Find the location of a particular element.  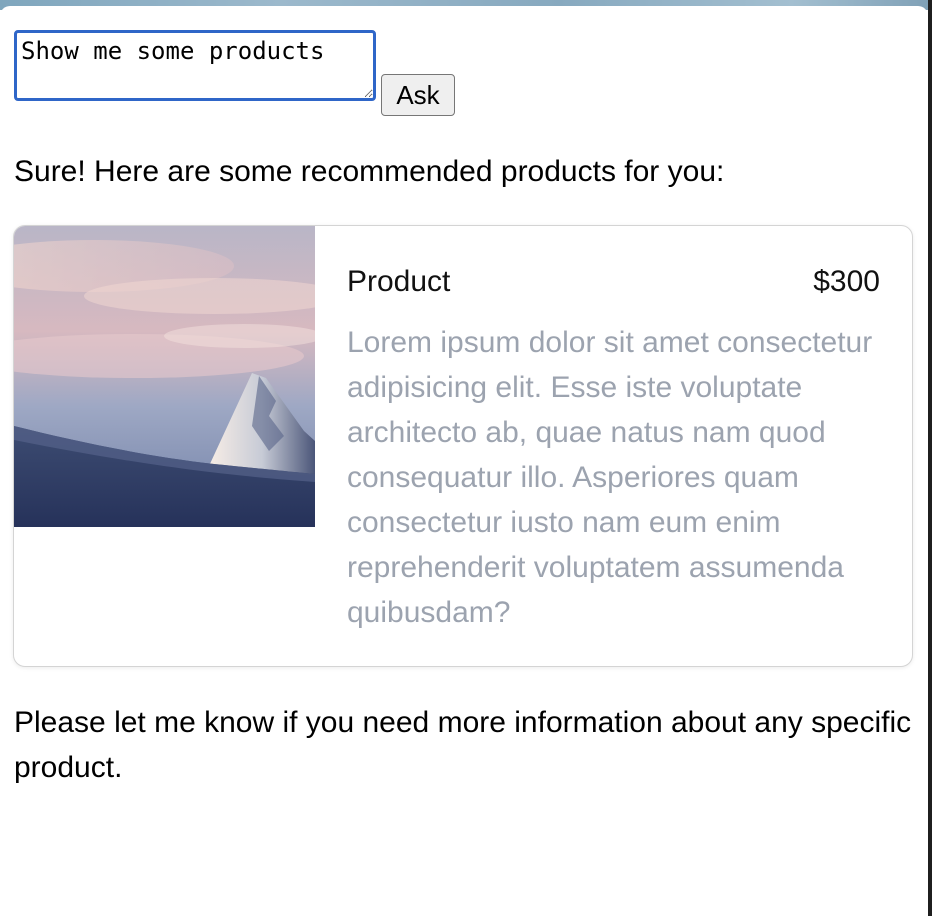

product-image is located at coordinates (164, 376).